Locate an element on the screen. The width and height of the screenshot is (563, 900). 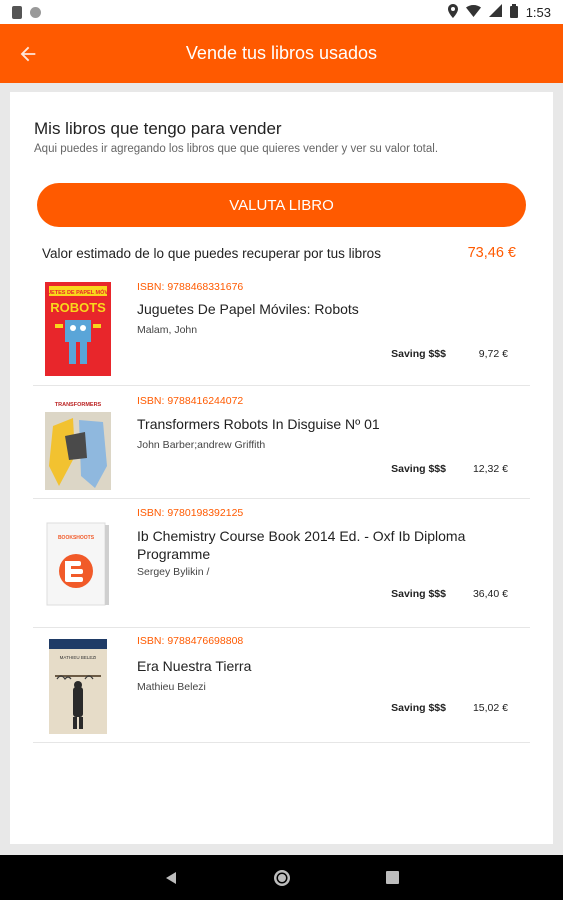
status-bar: 1:53 is located at coordinates (281, 12).